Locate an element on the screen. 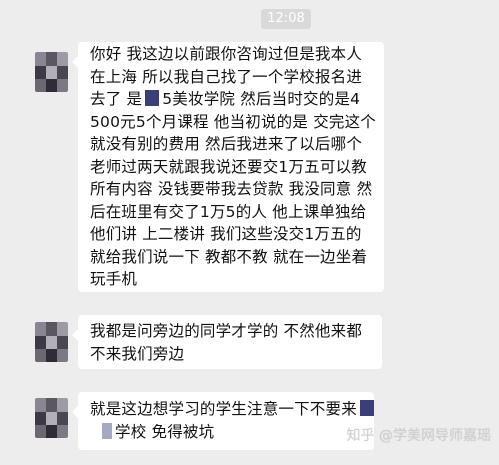 The width and height of the screenshot is (499, 465). message-line: 我都是问旁边的同学才学的 不然他来都 is located at coordinates (226, 331).